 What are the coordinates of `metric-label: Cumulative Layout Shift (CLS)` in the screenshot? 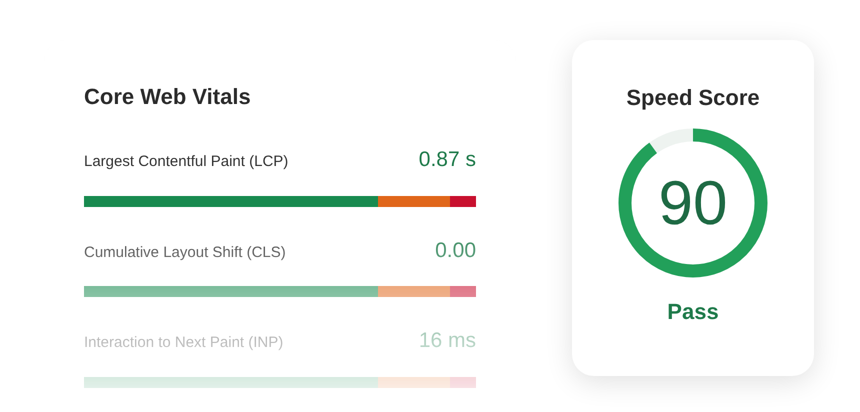 It's located at (185, 252).